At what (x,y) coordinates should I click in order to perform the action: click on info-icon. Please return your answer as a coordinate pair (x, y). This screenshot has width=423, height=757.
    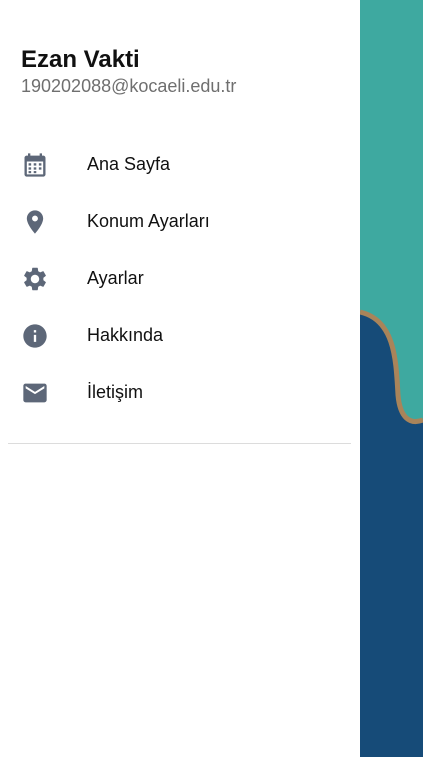
    Looking at the image, I should click on (35, 336).